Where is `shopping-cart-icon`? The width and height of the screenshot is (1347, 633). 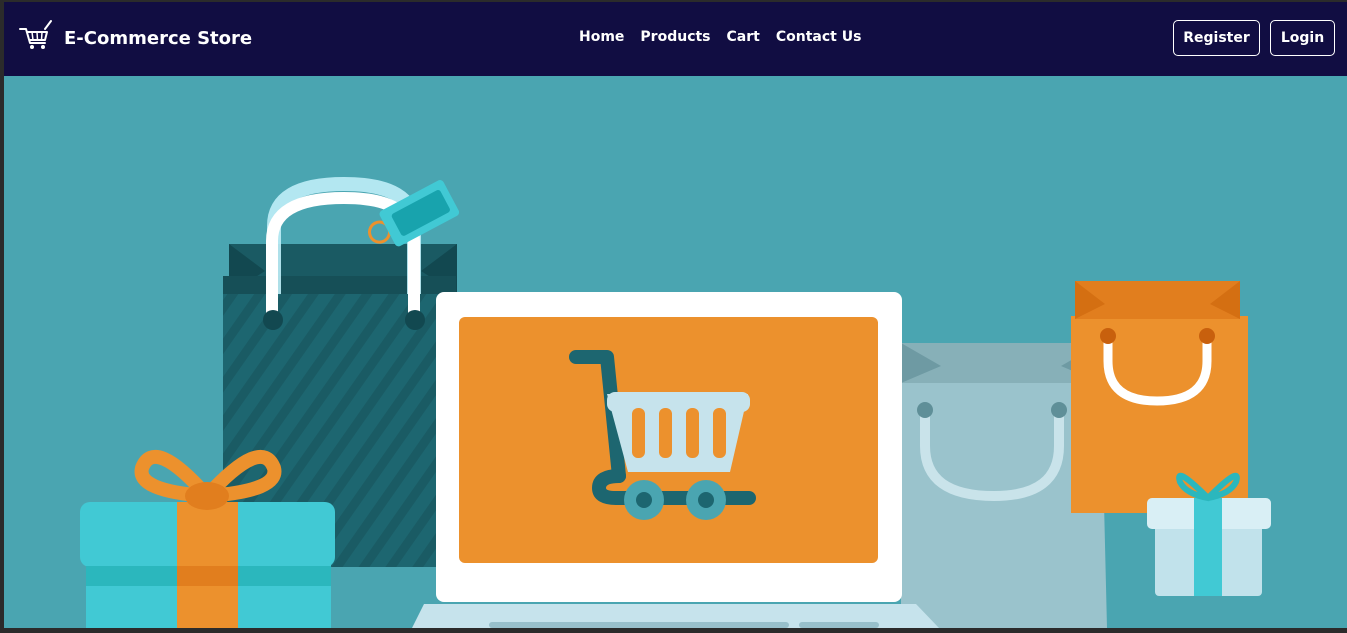
shopping-cart-icon is located at coordinates (35, 38).